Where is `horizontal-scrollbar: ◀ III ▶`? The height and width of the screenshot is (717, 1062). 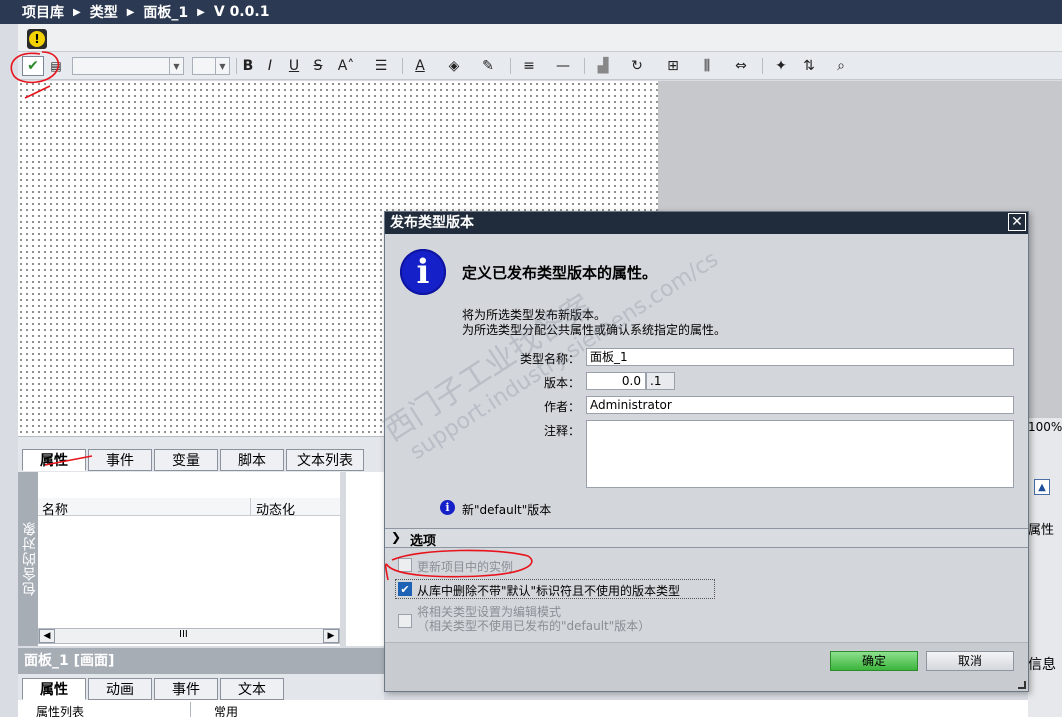 horizontal-scrollbar: ◀ III ▶ is located at coordinates (189, 636).